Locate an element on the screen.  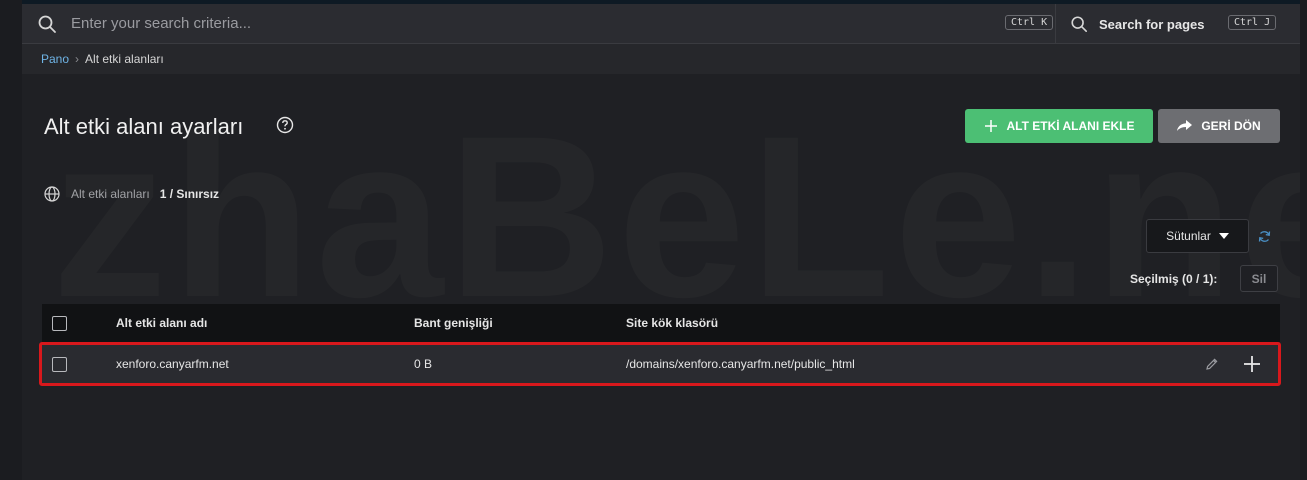
select-all-cell is located at coordinates (59, 323).